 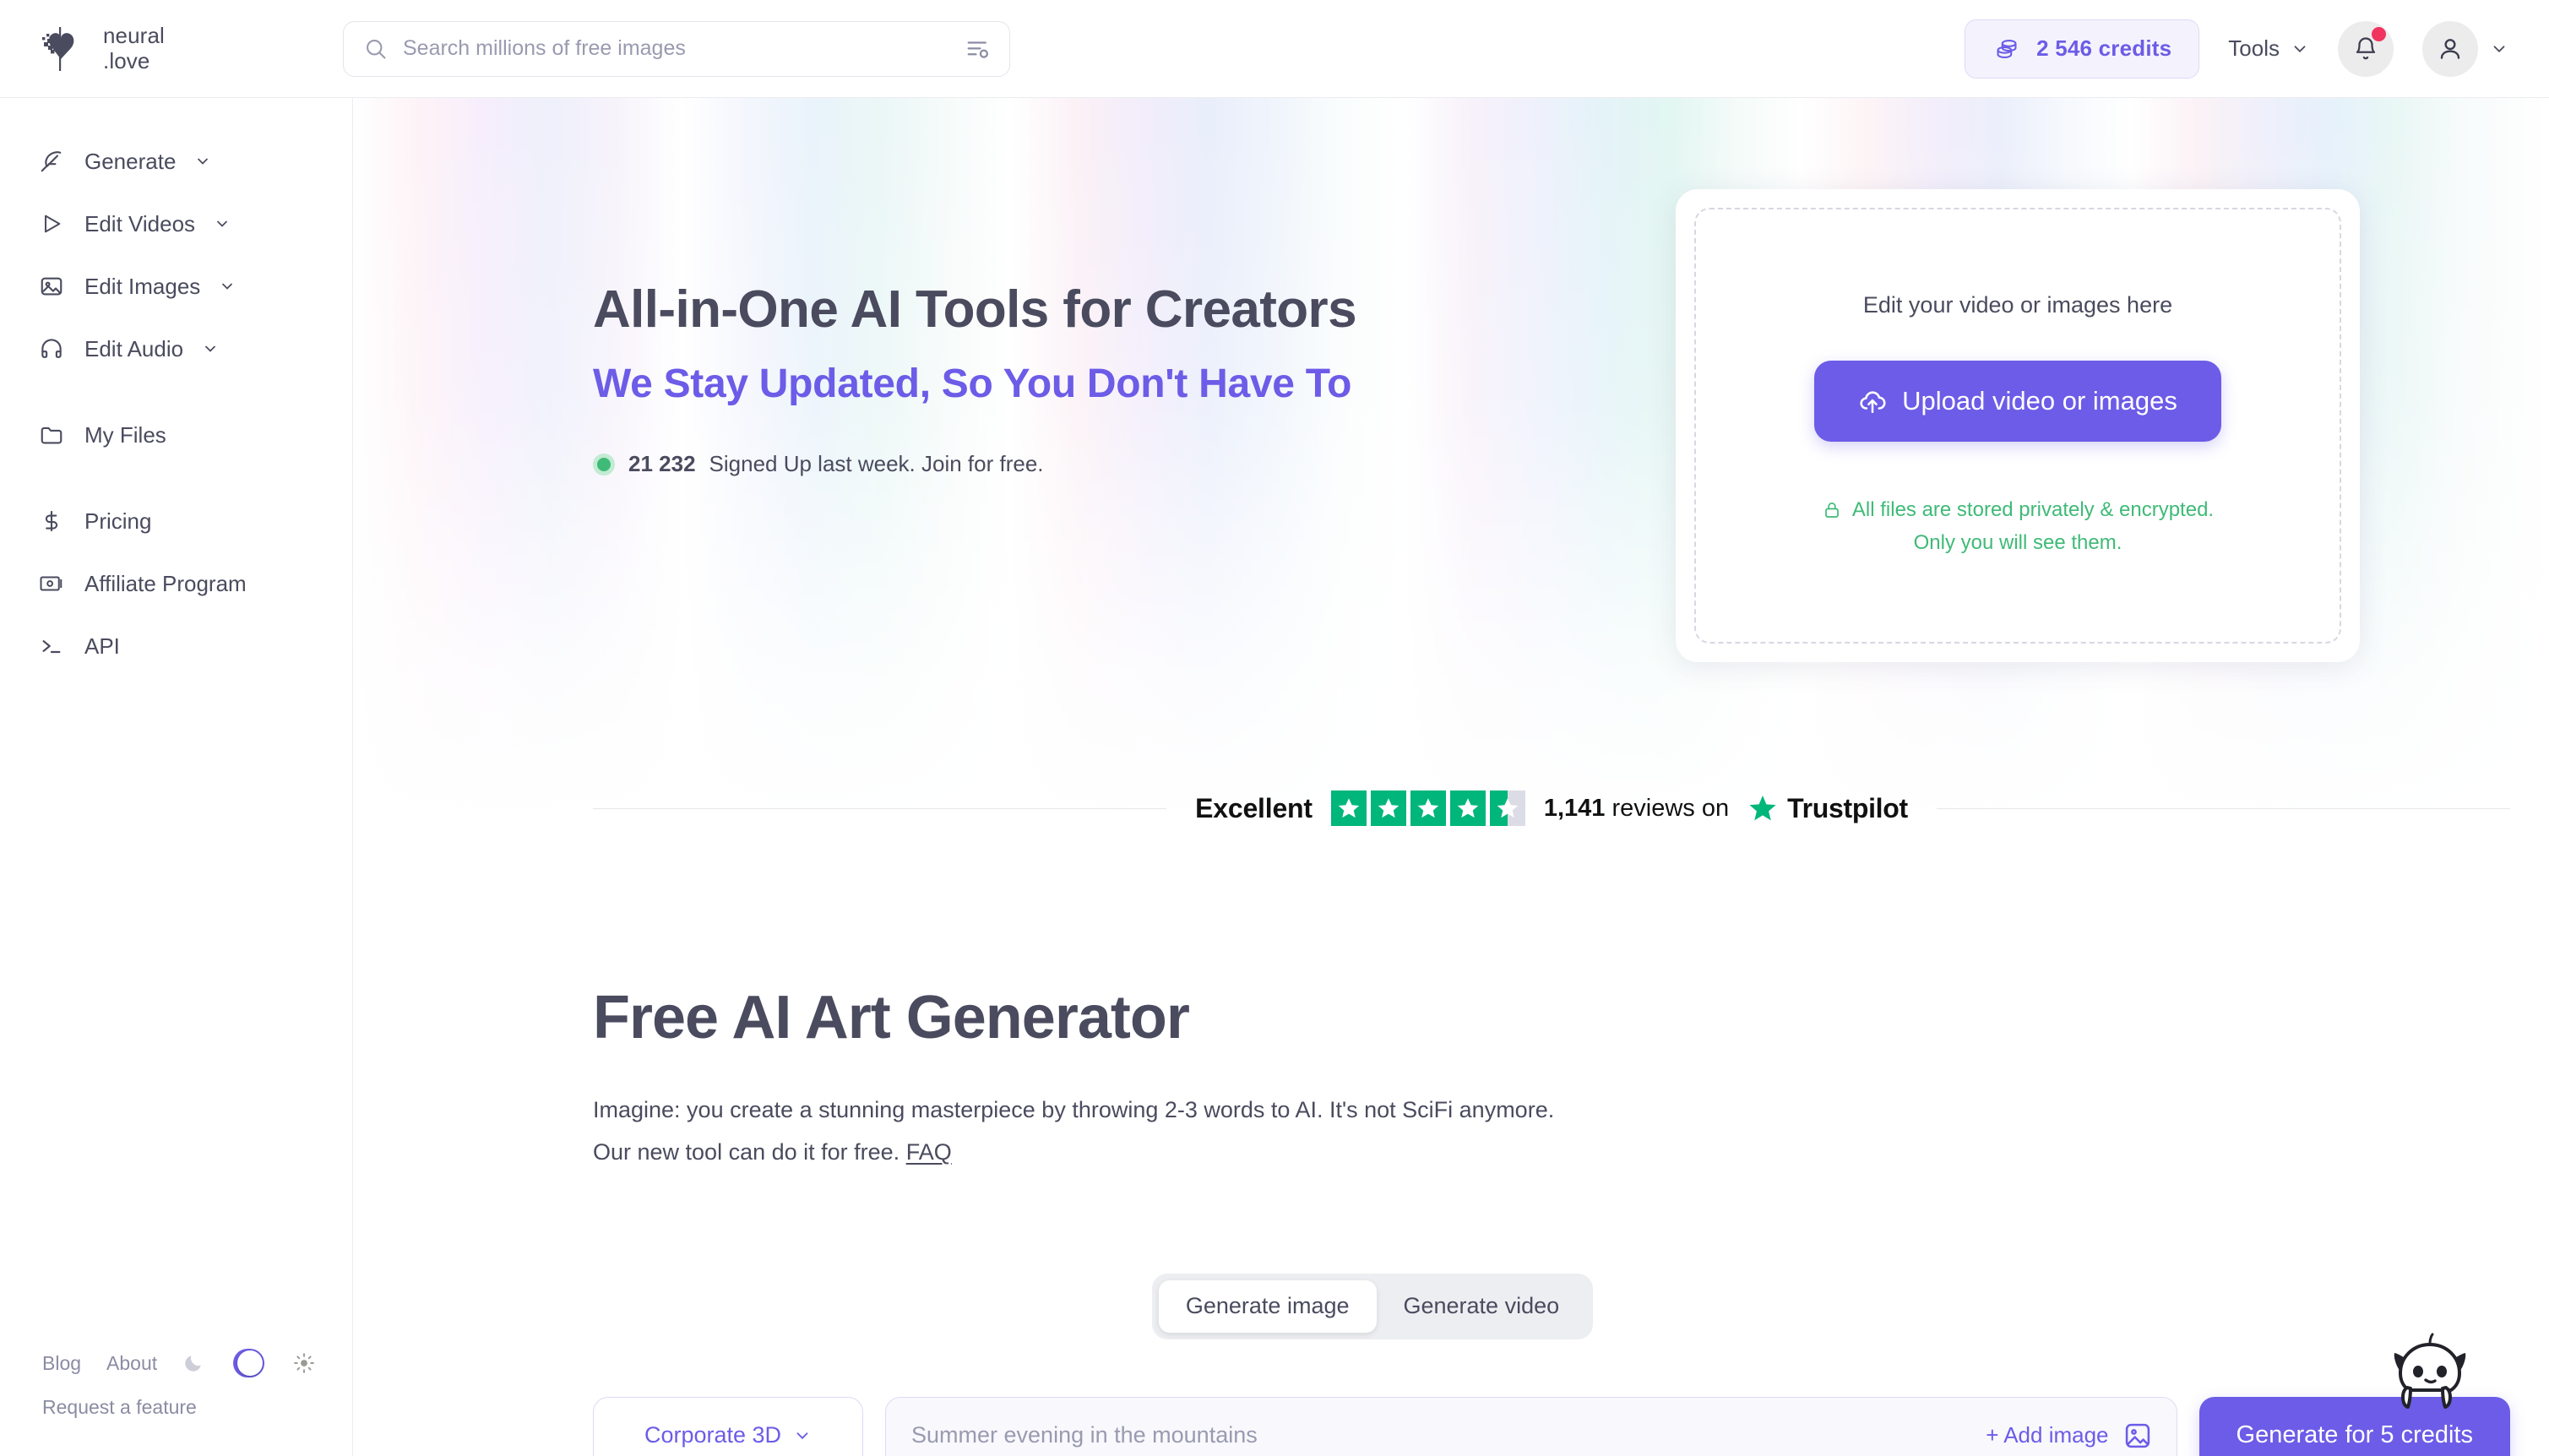 I want to click on banknote-icon, so click(x=51, y=584).